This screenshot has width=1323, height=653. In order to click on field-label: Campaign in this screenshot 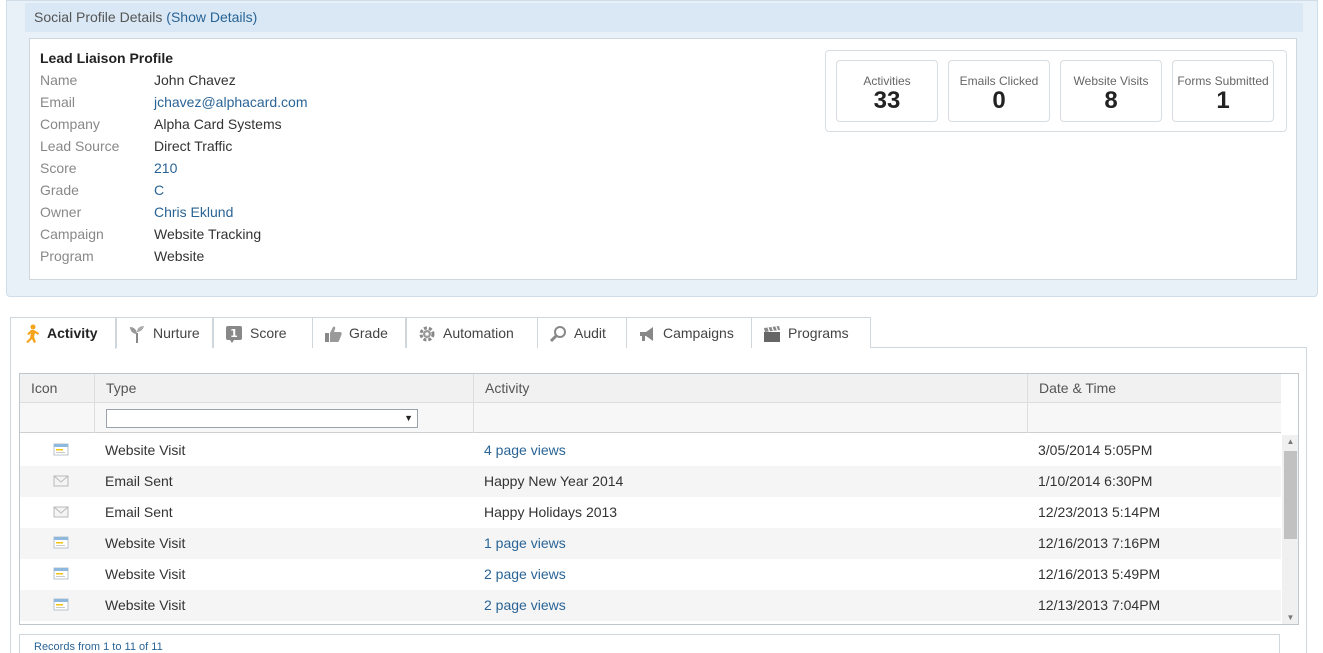, I will do `click(72, 234)`.